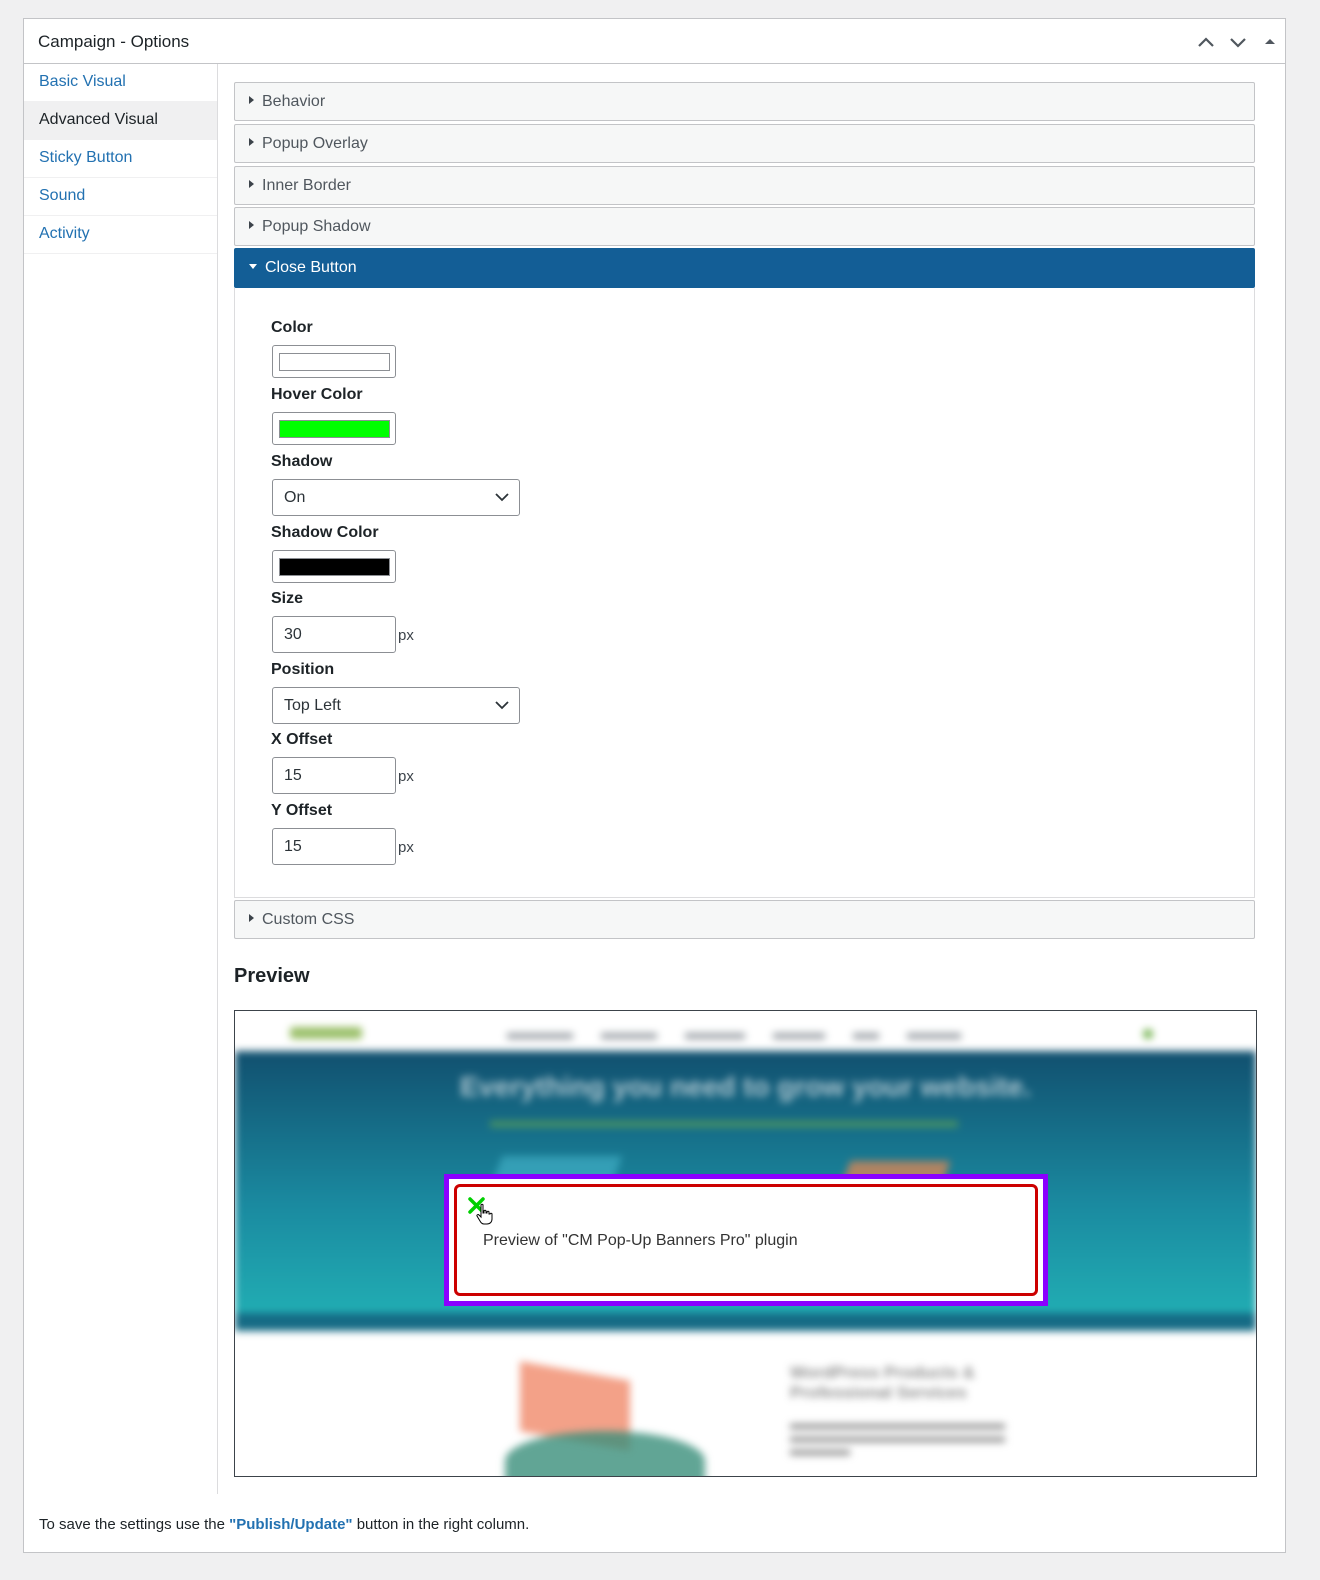  I want to click on shadow-color-label: Shadow Color, so click(325, 532).